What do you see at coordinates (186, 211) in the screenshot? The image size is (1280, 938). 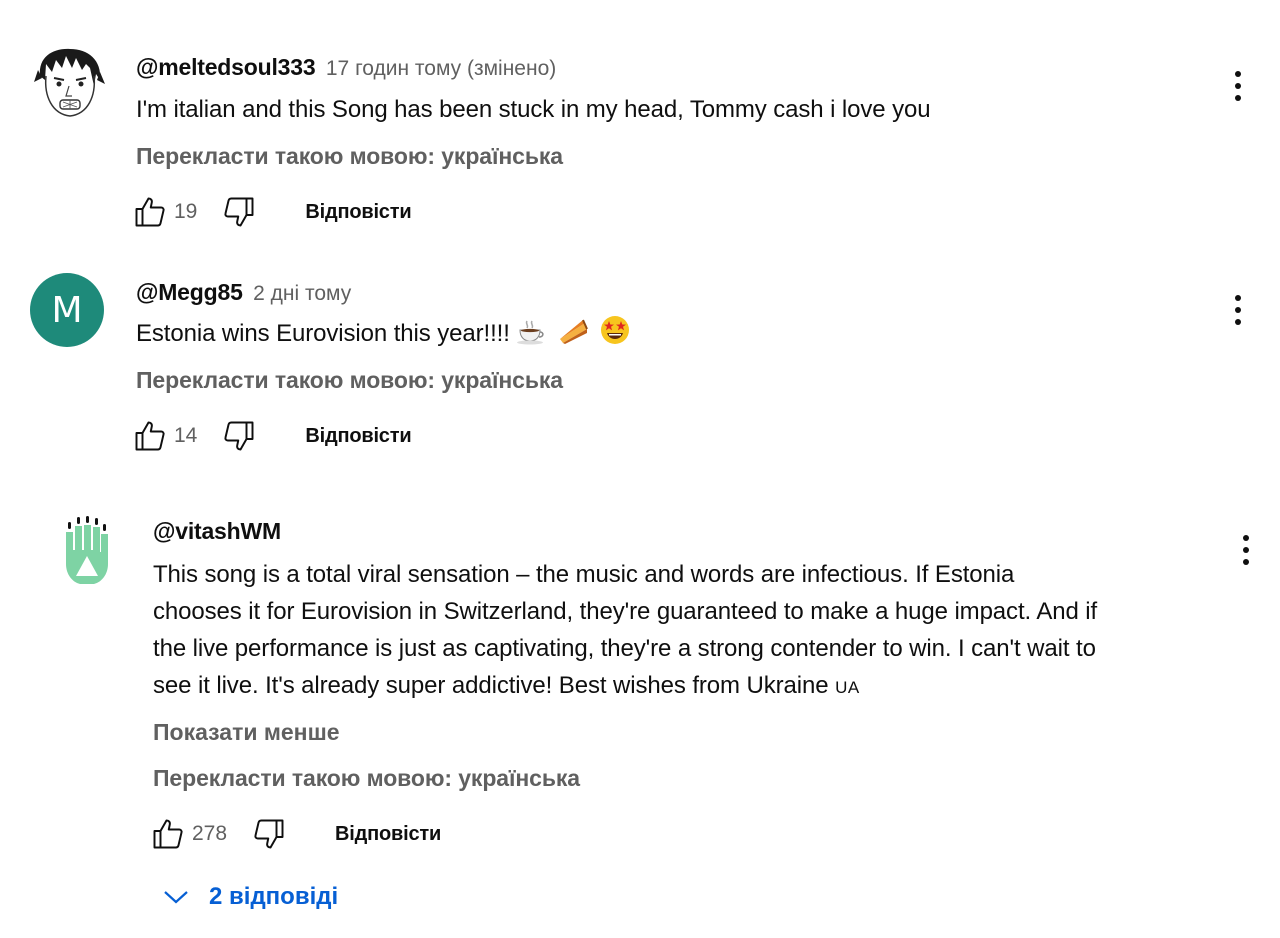 I see `like-count: 19` at bounding box center [186, 211].